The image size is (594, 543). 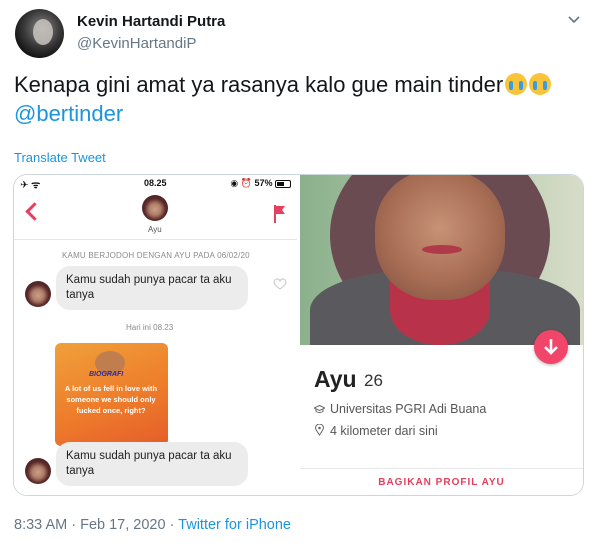 I want to click on author-avatar, so click(x=39, y=33).